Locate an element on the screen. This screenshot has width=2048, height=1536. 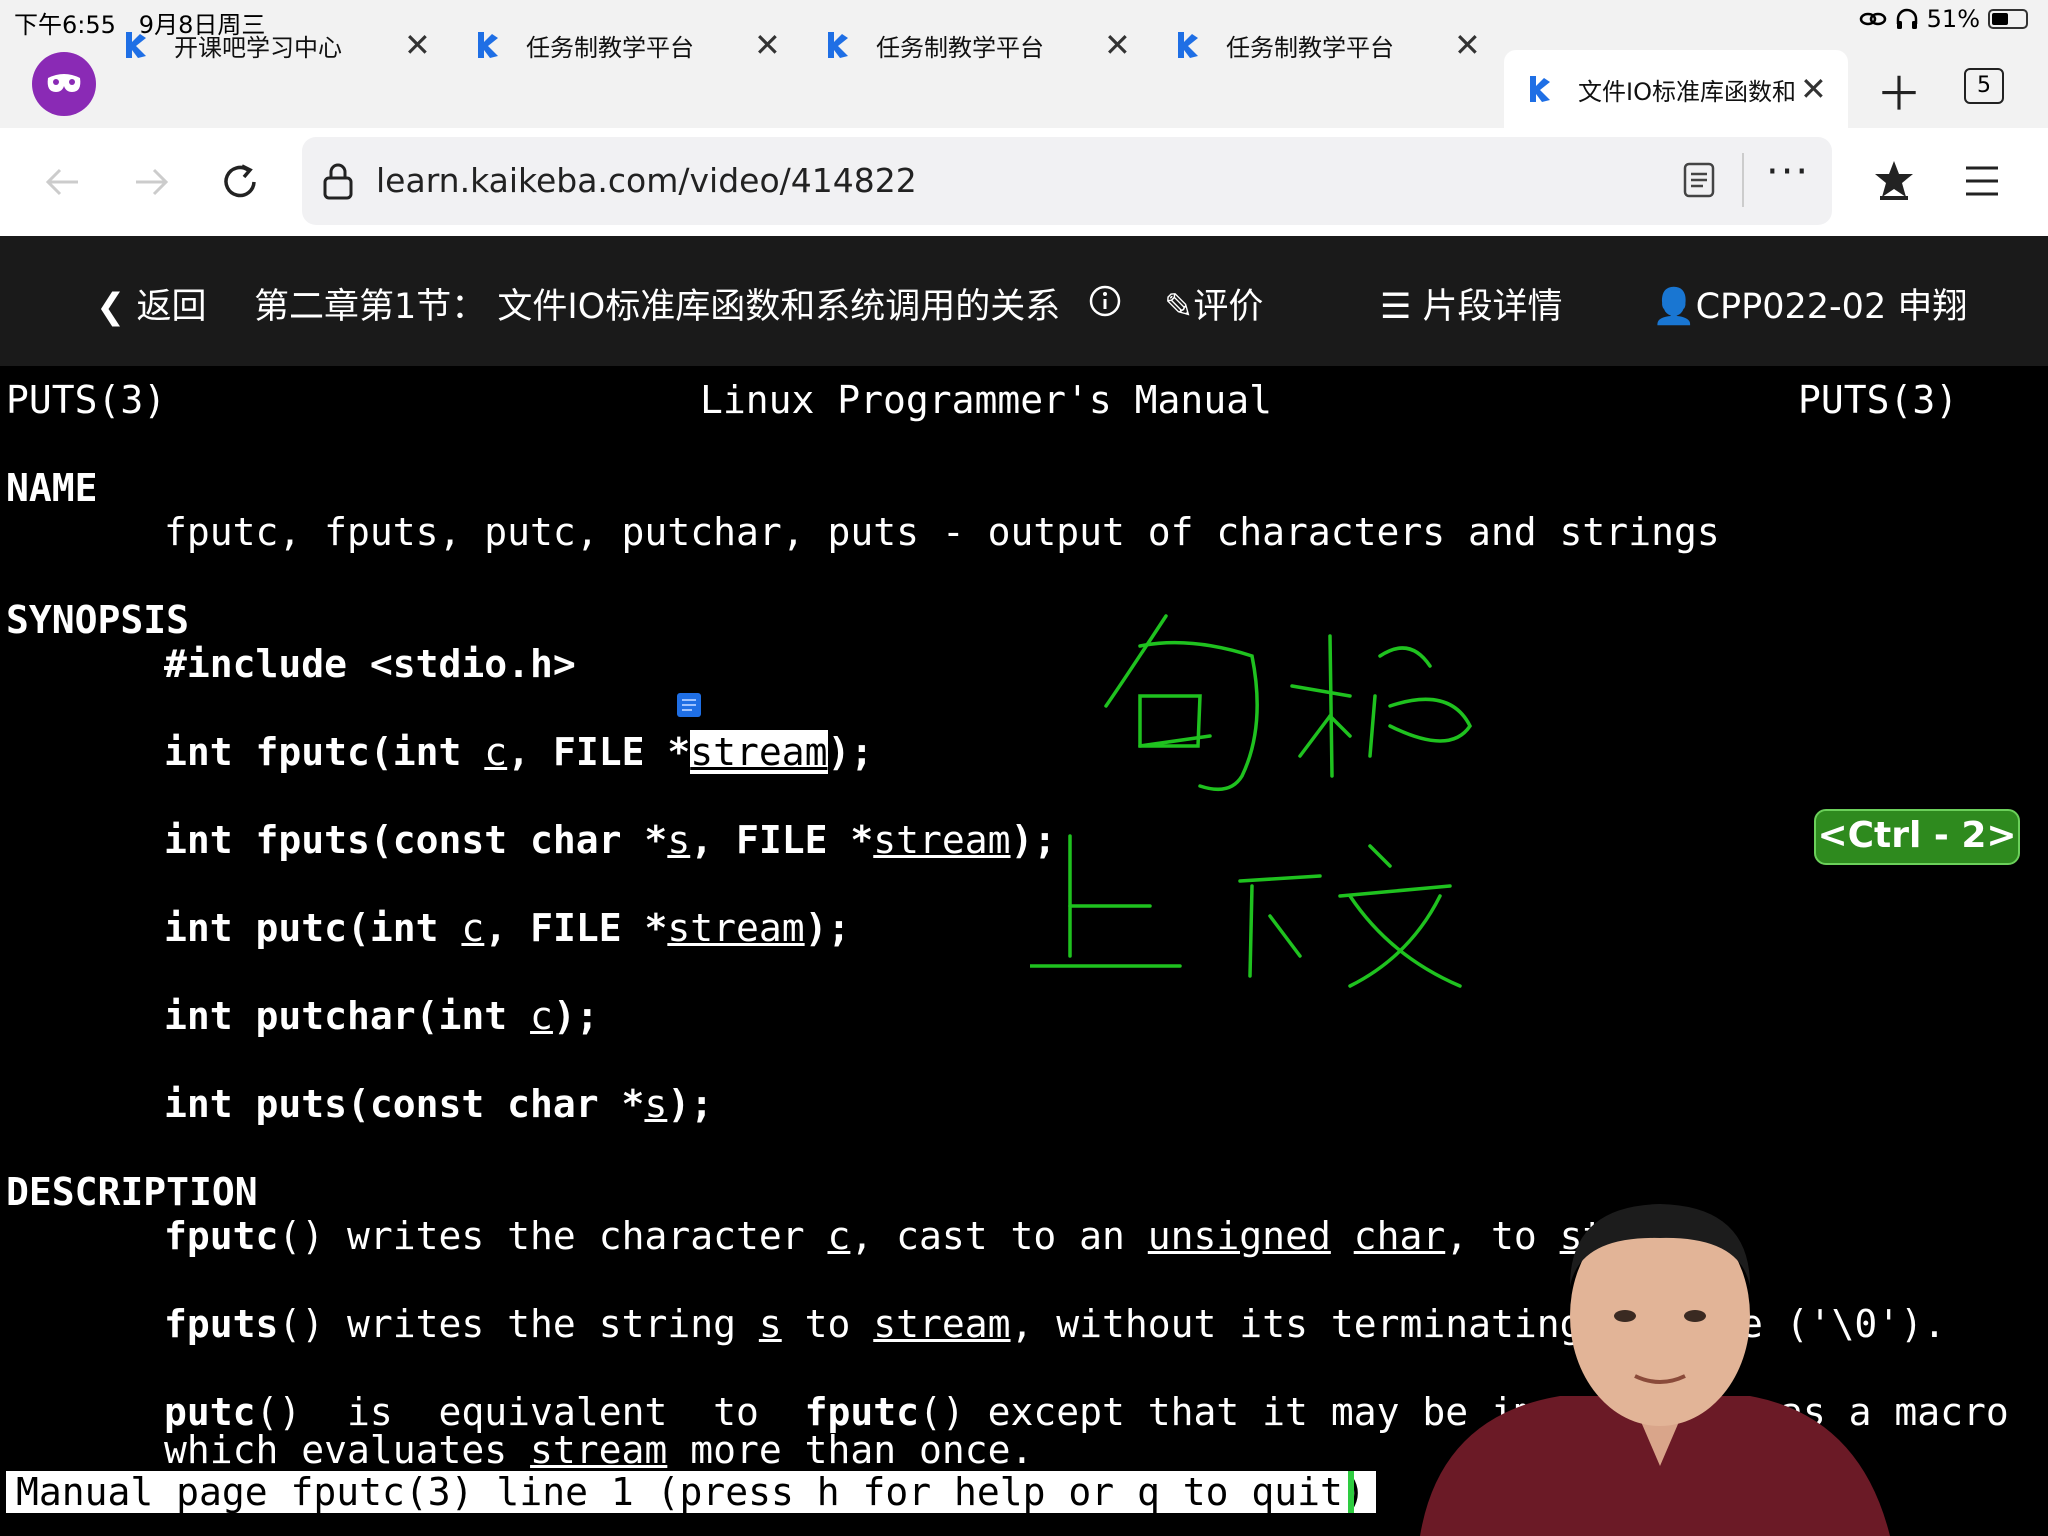
battery-icon is located at coordinates (2008, 19).